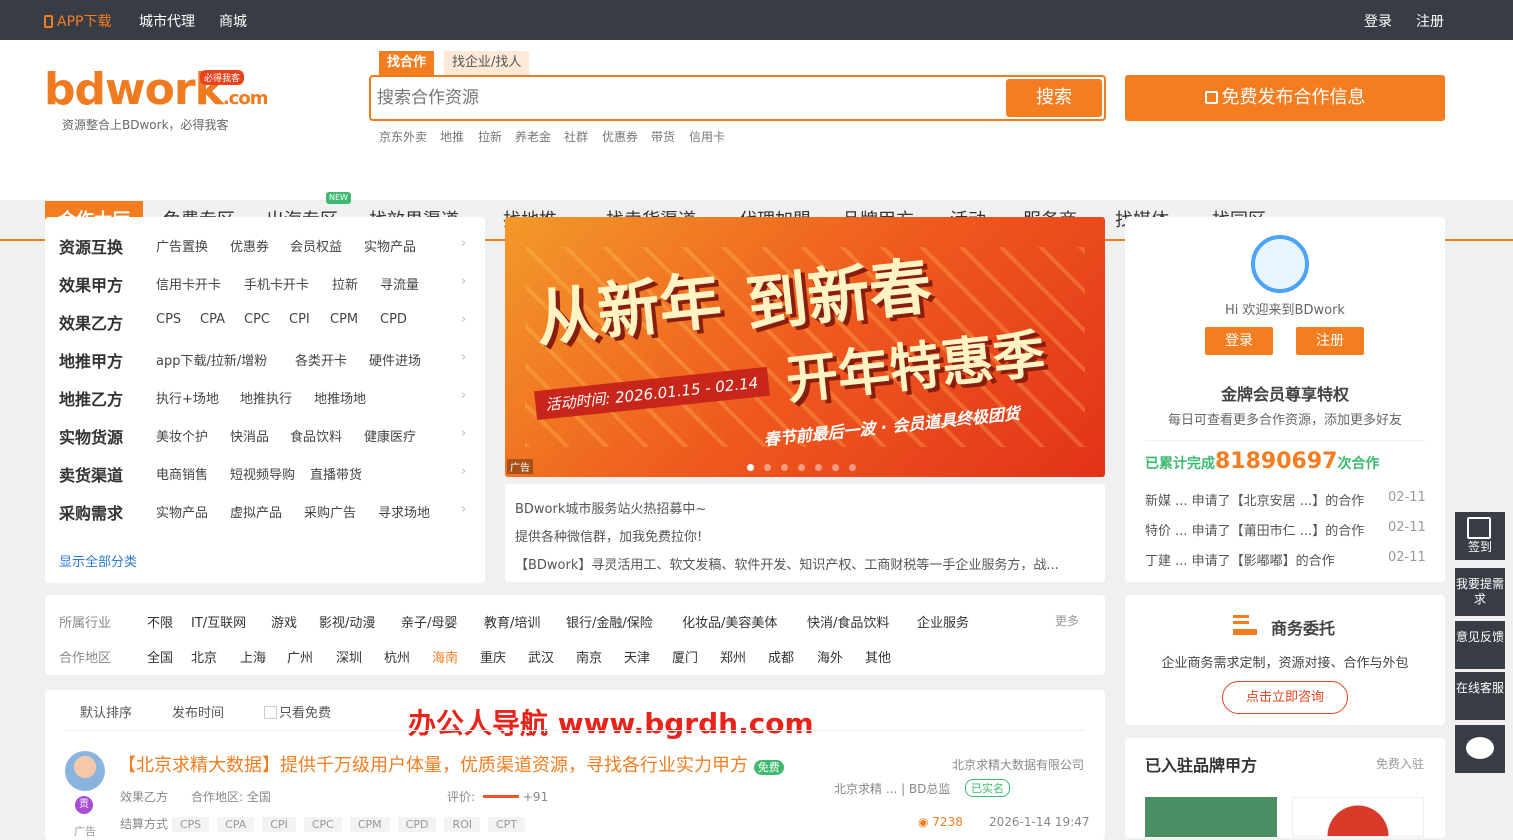 This screenshot has height=840, width=1513. What do you see at coordinates (204, 656) in the screenshot?
I see `region-option: 北京` at bounding box center [204, 656].